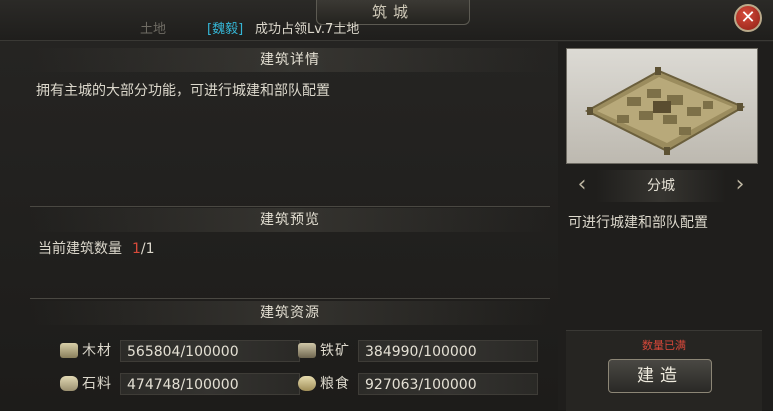  What do you see at coordinates (225, 29) in the screenshot?
I see `notice-tag: [魏毅]` at bounding box center [225, 29].